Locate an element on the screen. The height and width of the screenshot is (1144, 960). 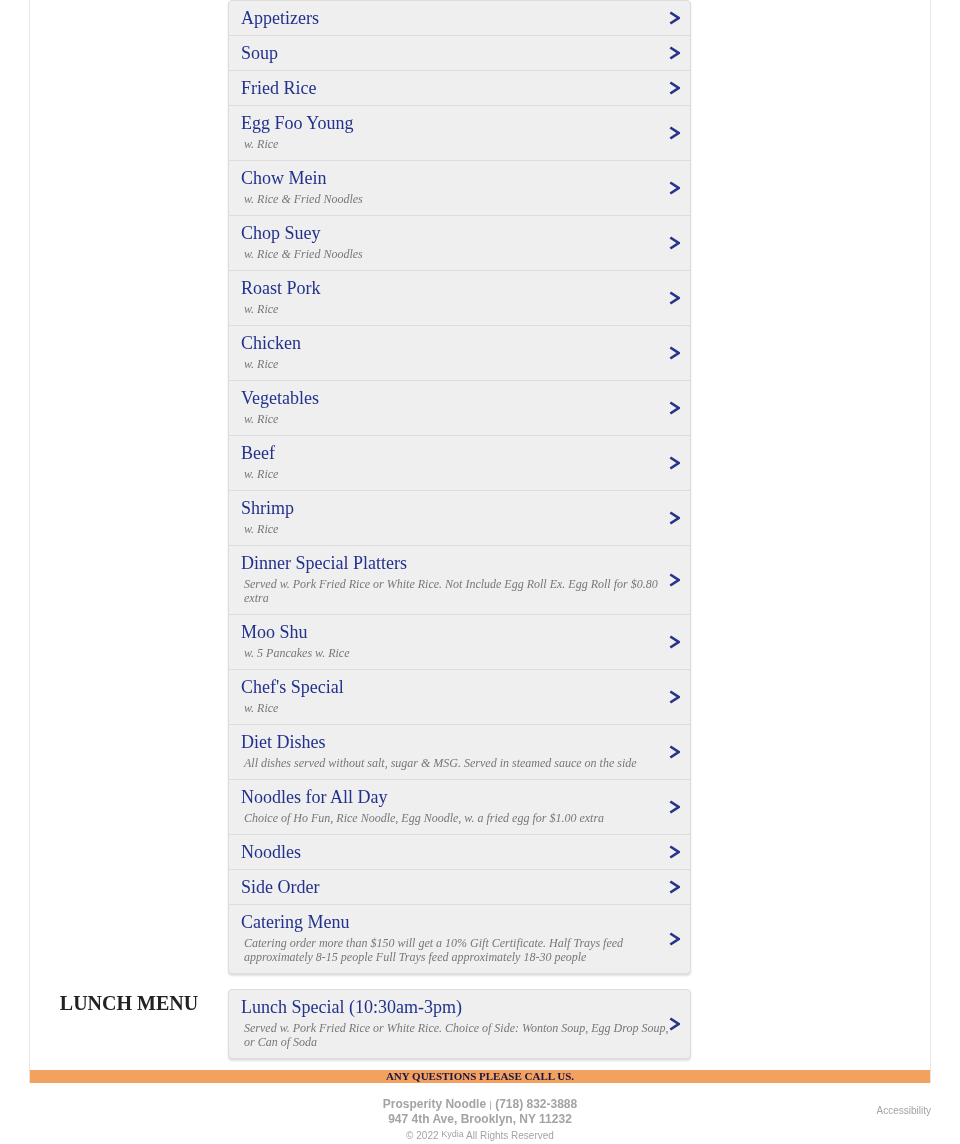
category-name: Roast Pork is located at coordinates (281, 288).